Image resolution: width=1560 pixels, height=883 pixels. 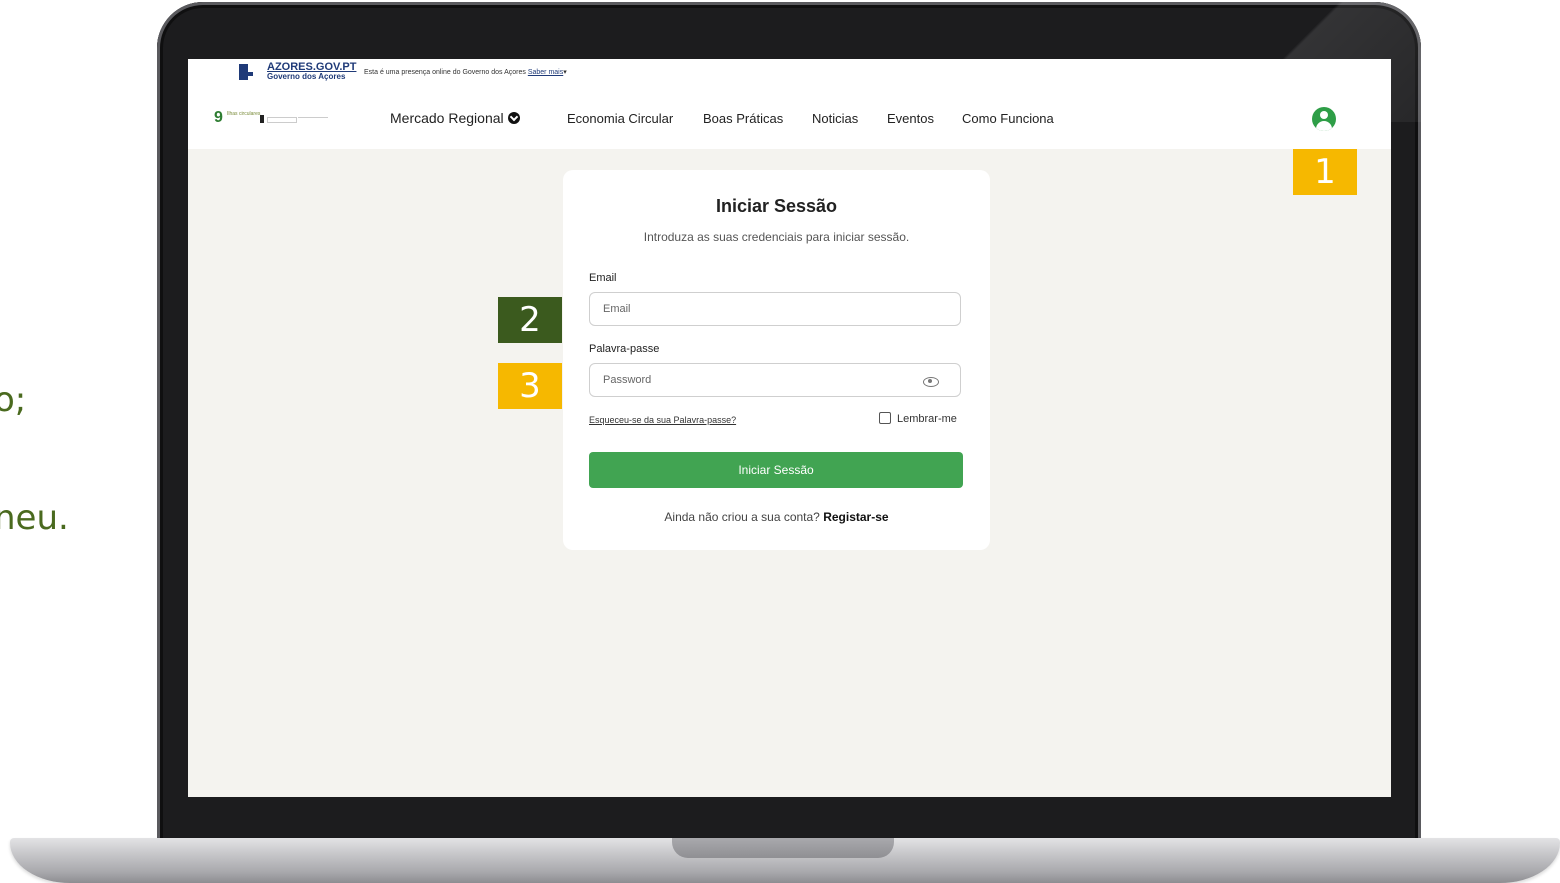 I want to click on register-prompt: Ainda não criou a sua conta? Registar-se, so click(x=776, y=517).